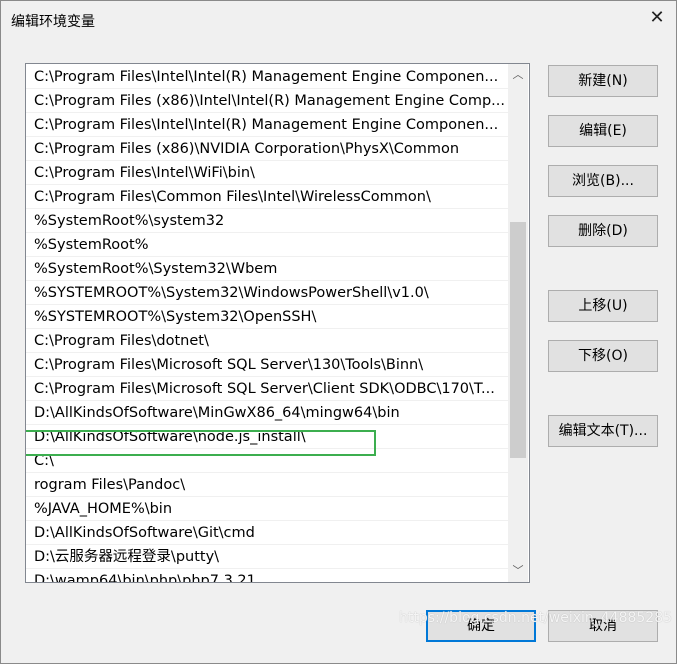 The image size is (677, 664). I want to click on scrollbar-thumb, so click(518, 340).